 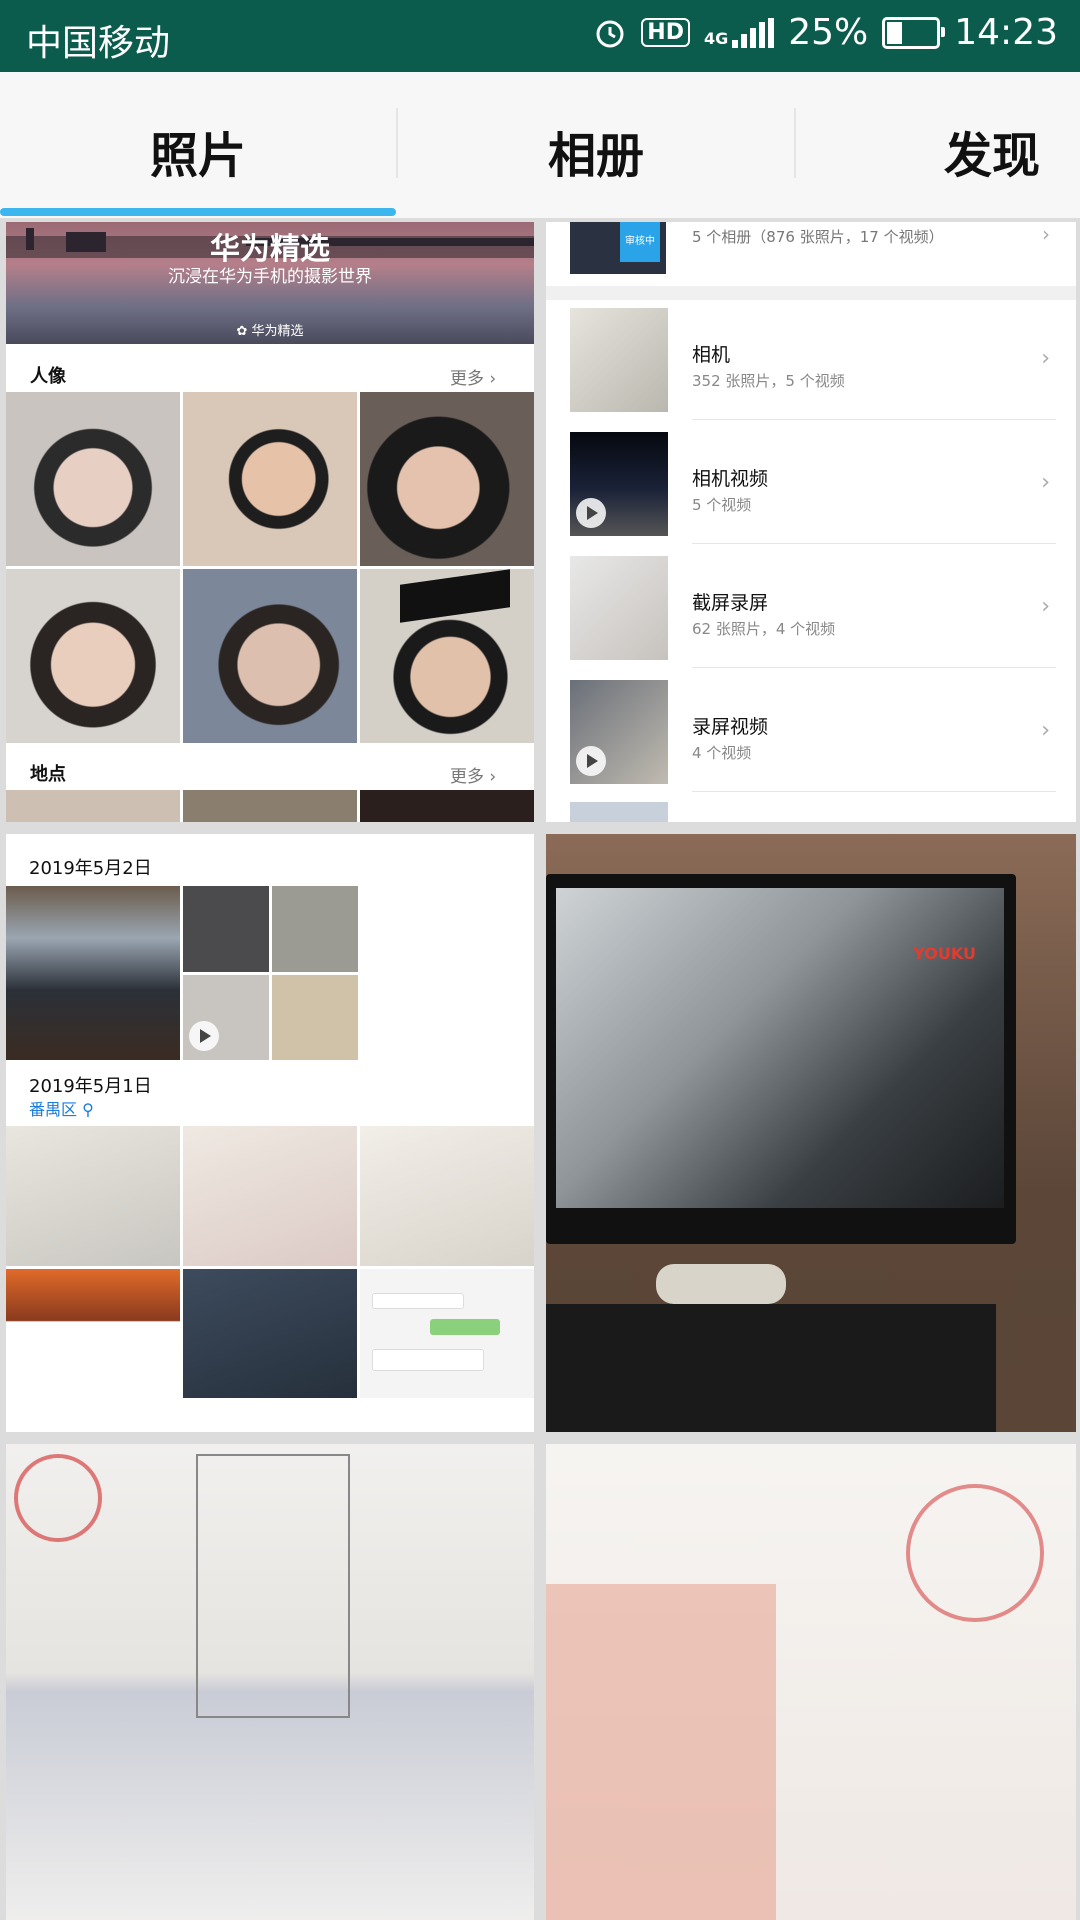 I want to click on tab-photos: 照片, so click(x=198, y=151).